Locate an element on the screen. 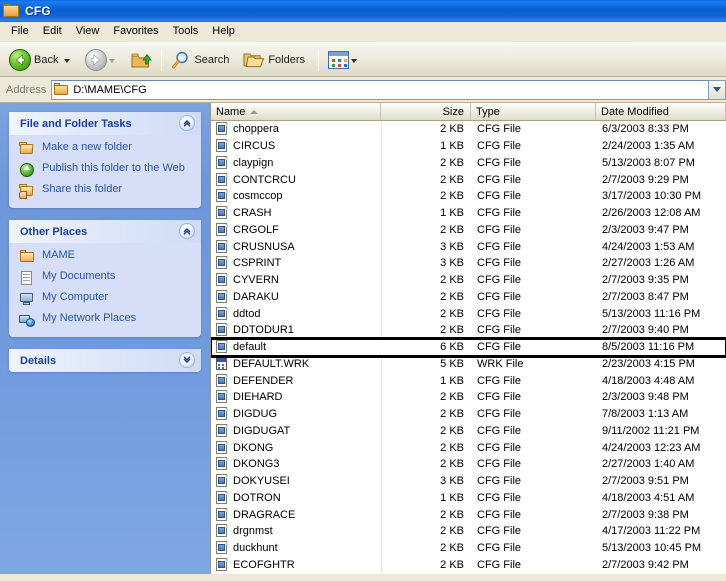  forward-button is located at coordinates (102, 60).